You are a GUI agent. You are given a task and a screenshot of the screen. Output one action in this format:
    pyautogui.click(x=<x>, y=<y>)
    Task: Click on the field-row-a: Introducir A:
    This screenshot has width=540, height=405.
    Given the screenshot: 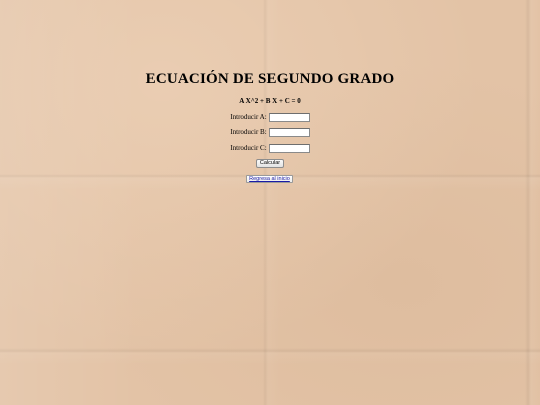 What is the action you would take?
    pyautogui.click(x=270, y=117)
    